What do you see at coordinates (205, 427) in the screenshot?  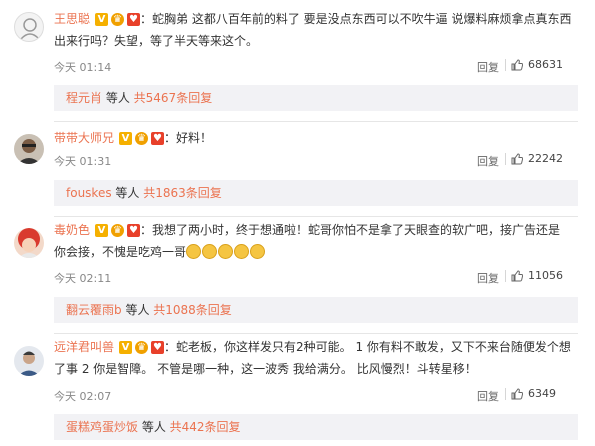 I see `sub-reply-count: 共442条回复` at bounding box center [205, 427].